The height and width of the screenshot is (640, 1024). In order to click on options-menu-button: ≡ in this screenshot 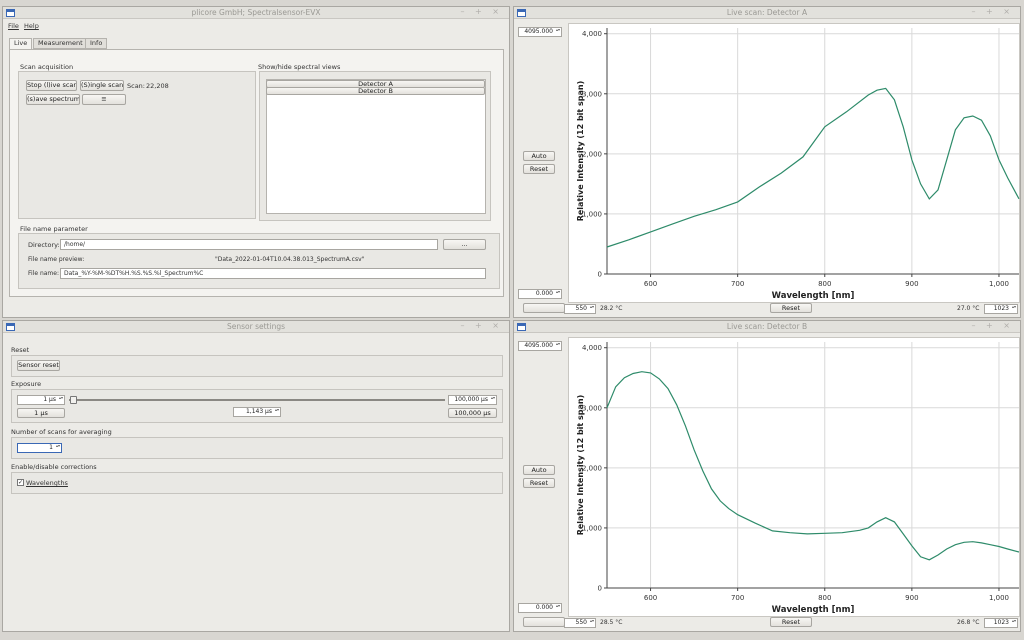, I will do `click(104, 99)`.